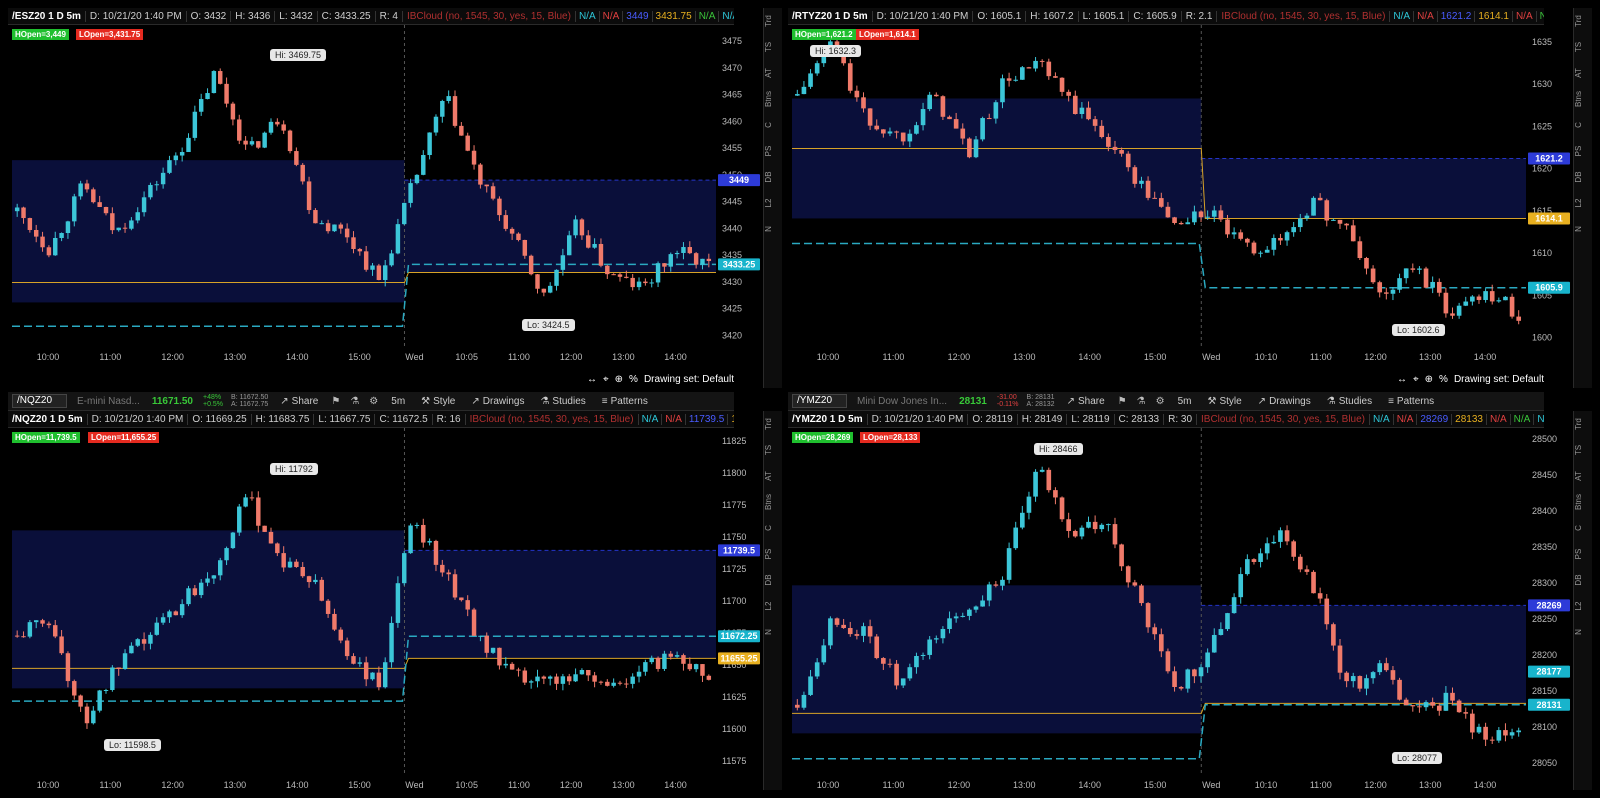 This screenshot has width=1600, height=798. What do you see at coordinates (922, 16) in the screenshot?
I see `ohlc-value: D: 10/21/20 1:40 PM` at bounding box center [922, 16].